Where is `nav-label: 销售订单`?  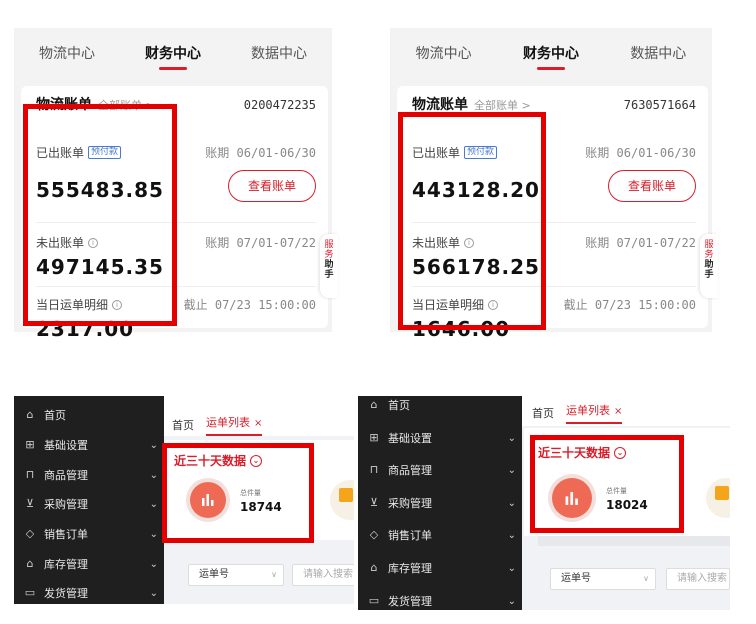 nav-label: 销售订单 is located at coordinates (410, 535).